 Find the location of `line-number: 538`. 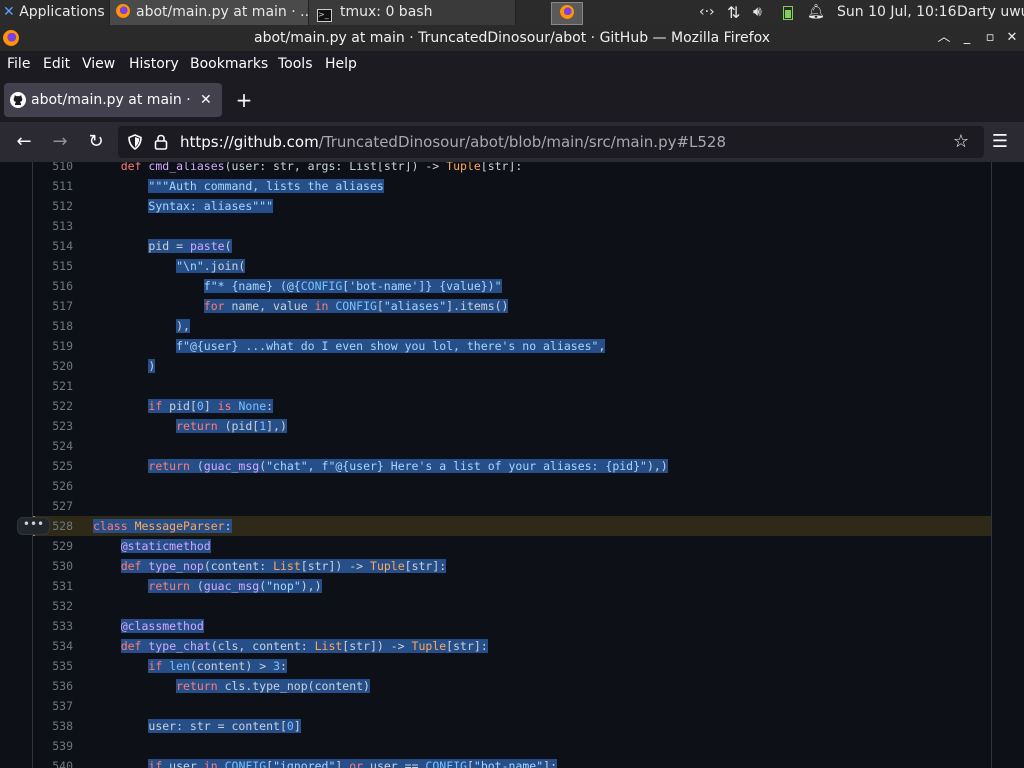

line-number: 538 is located at coordinates (53, 726).